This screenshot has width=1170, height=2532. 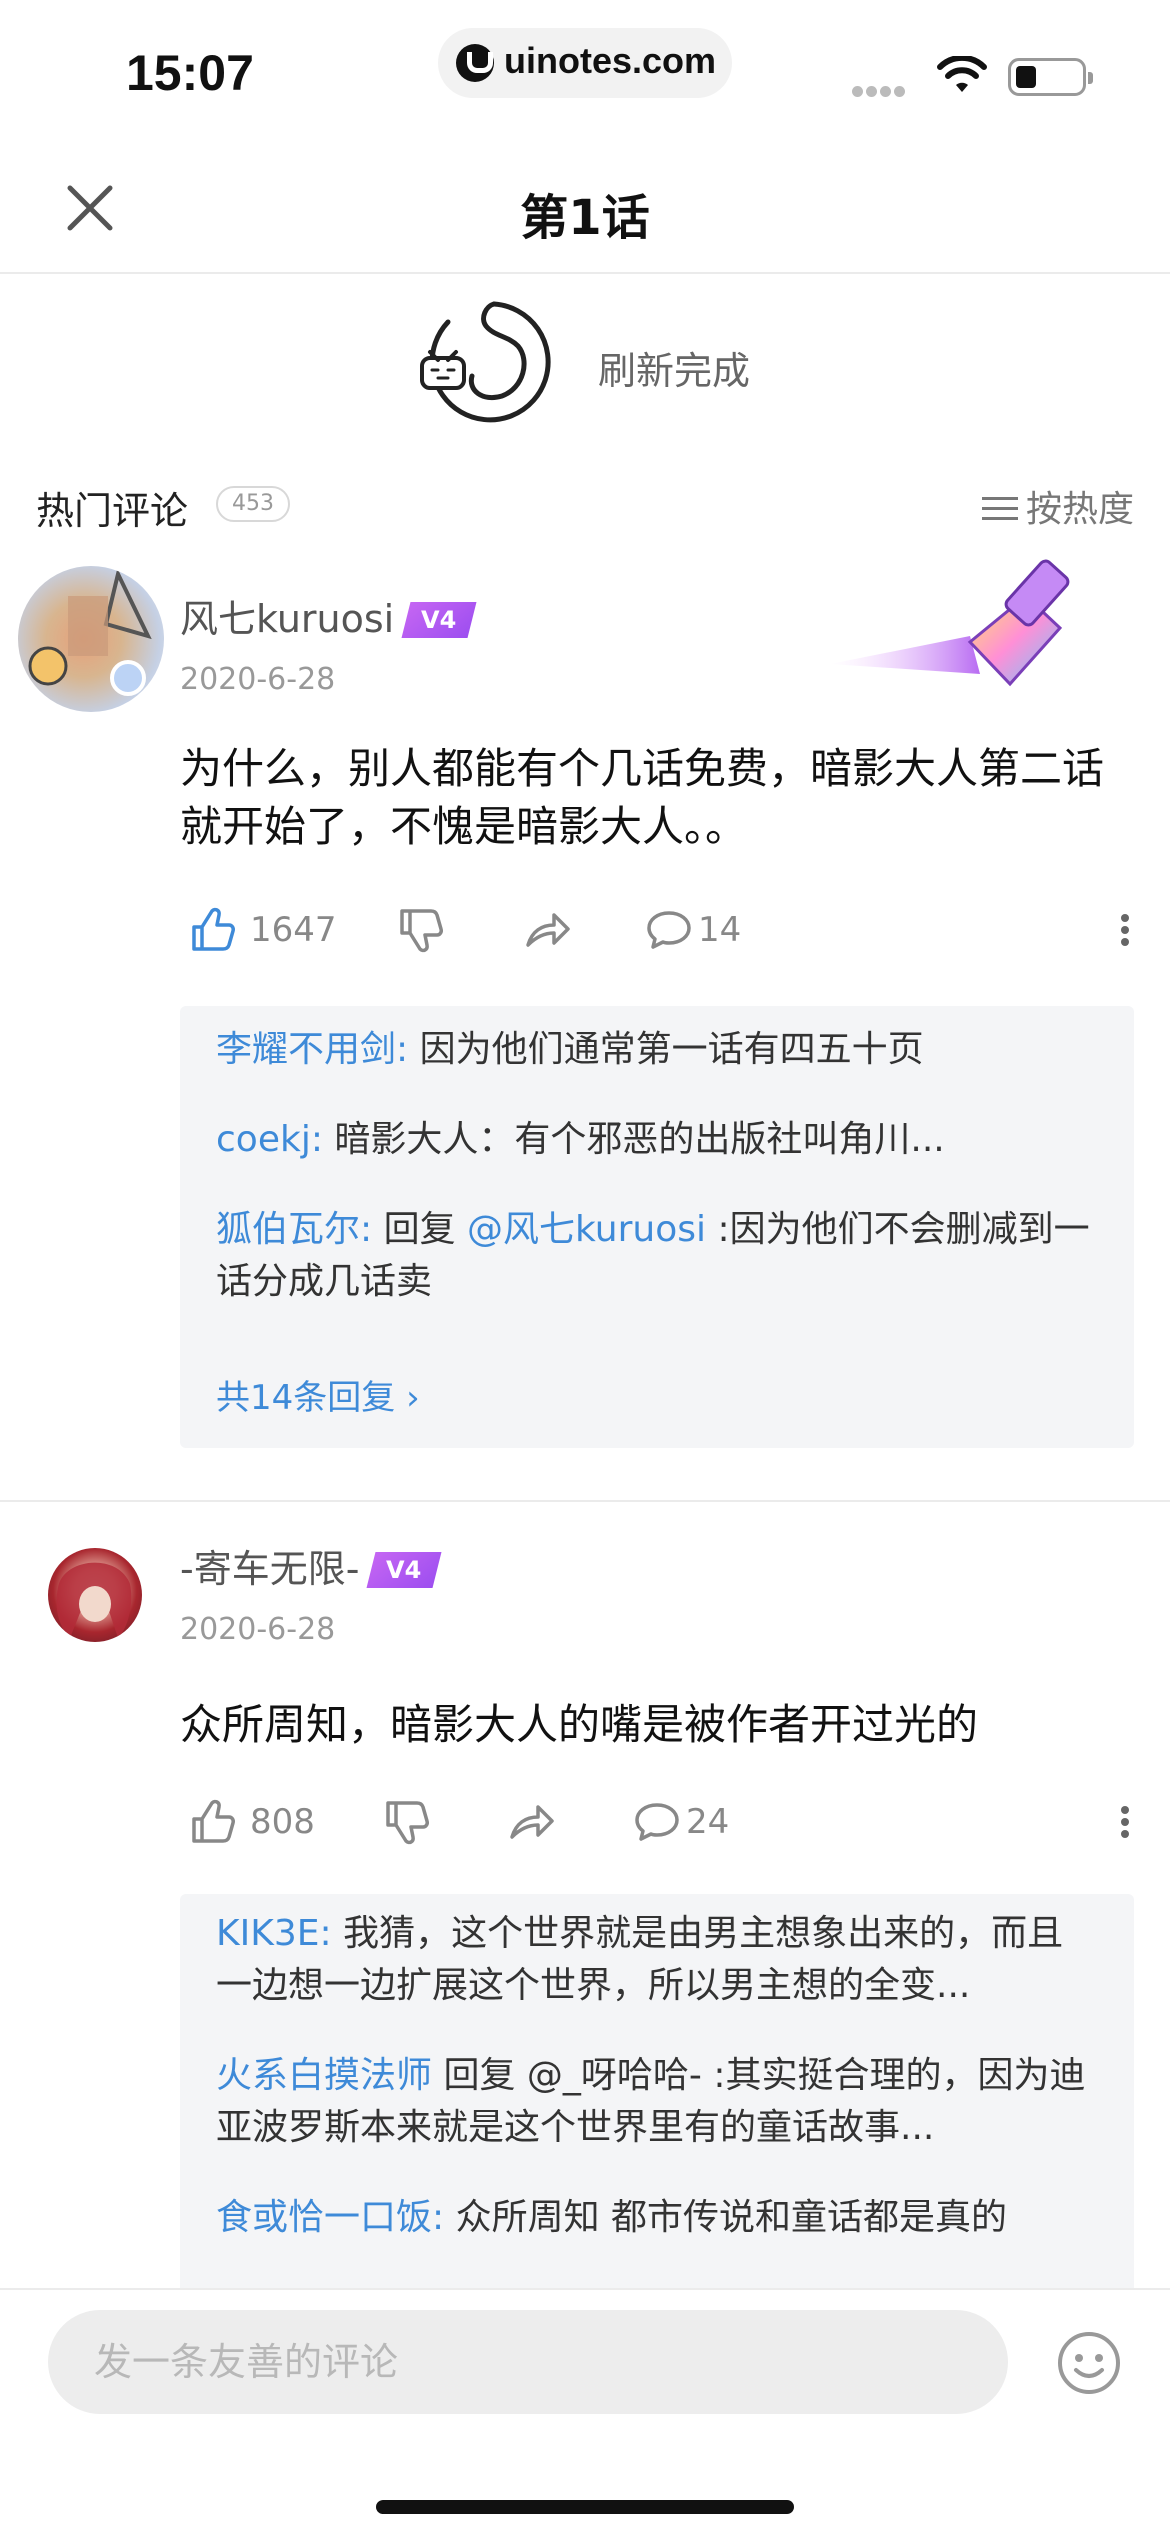 What do you see at coordinates (642, 797) in the screenshot?
I see `comment-content: 为什么，别人都能有个几话免费，暗影大人第二话就开始了，不愧是暗影大人。。` at bounding box center [642, 797].